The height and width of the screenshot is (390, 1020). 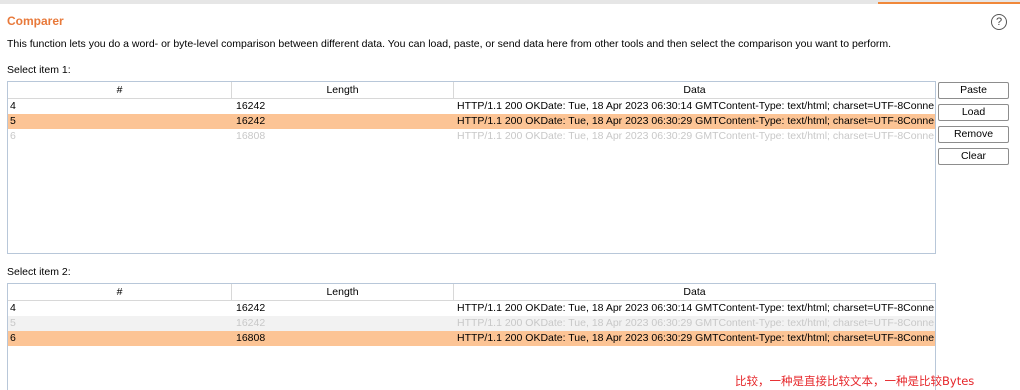 I want to click on paste-button: Paste, so click(x=973, y=90).